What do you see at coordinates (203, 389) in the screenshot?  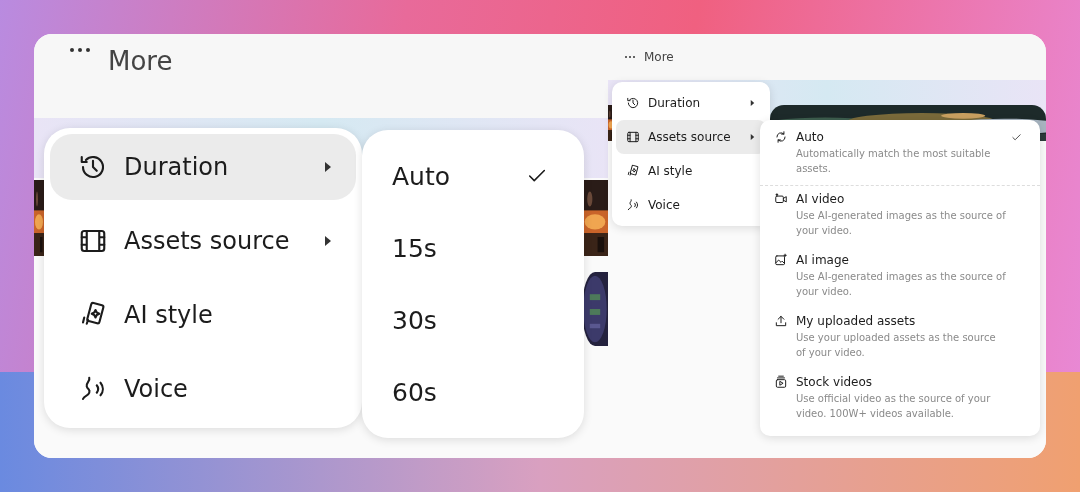 I see `menu-item: Voice` at bounding box center [203, 389].